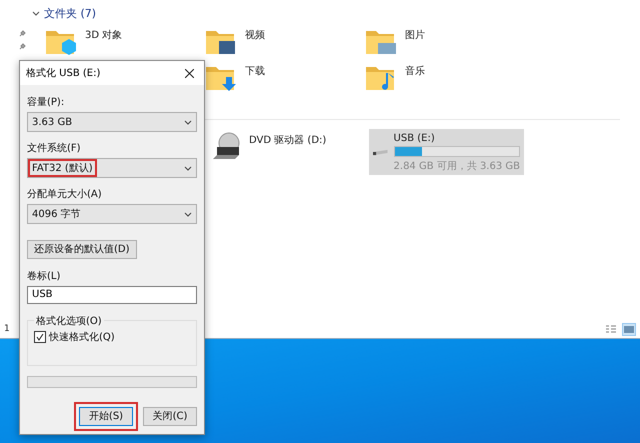  What do you see at coordinates (103, 35) in the screenshot?
I see `folder-name: 3D 对象` at bounding box center [103, 35].